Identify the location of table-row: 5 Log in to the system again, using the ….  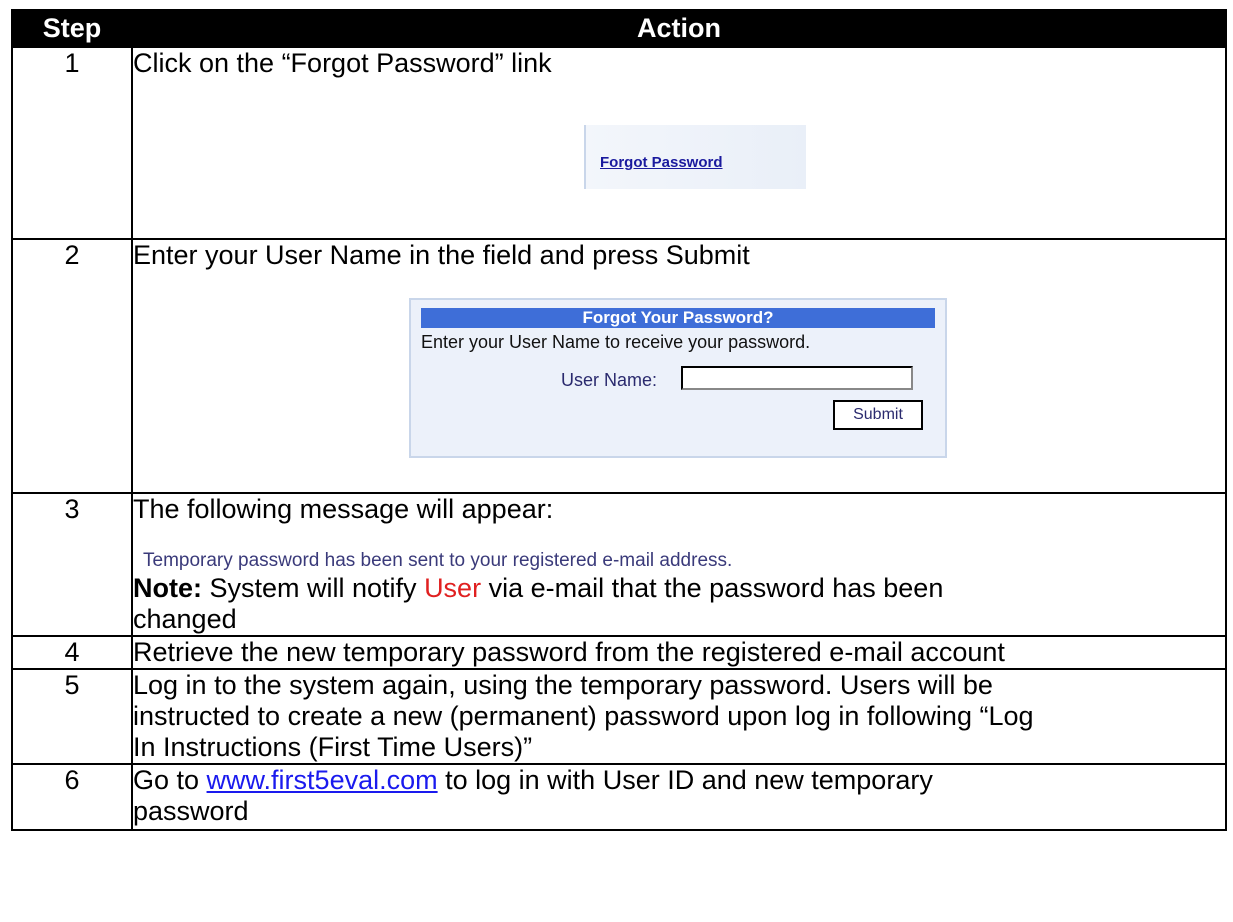
(619, 716).